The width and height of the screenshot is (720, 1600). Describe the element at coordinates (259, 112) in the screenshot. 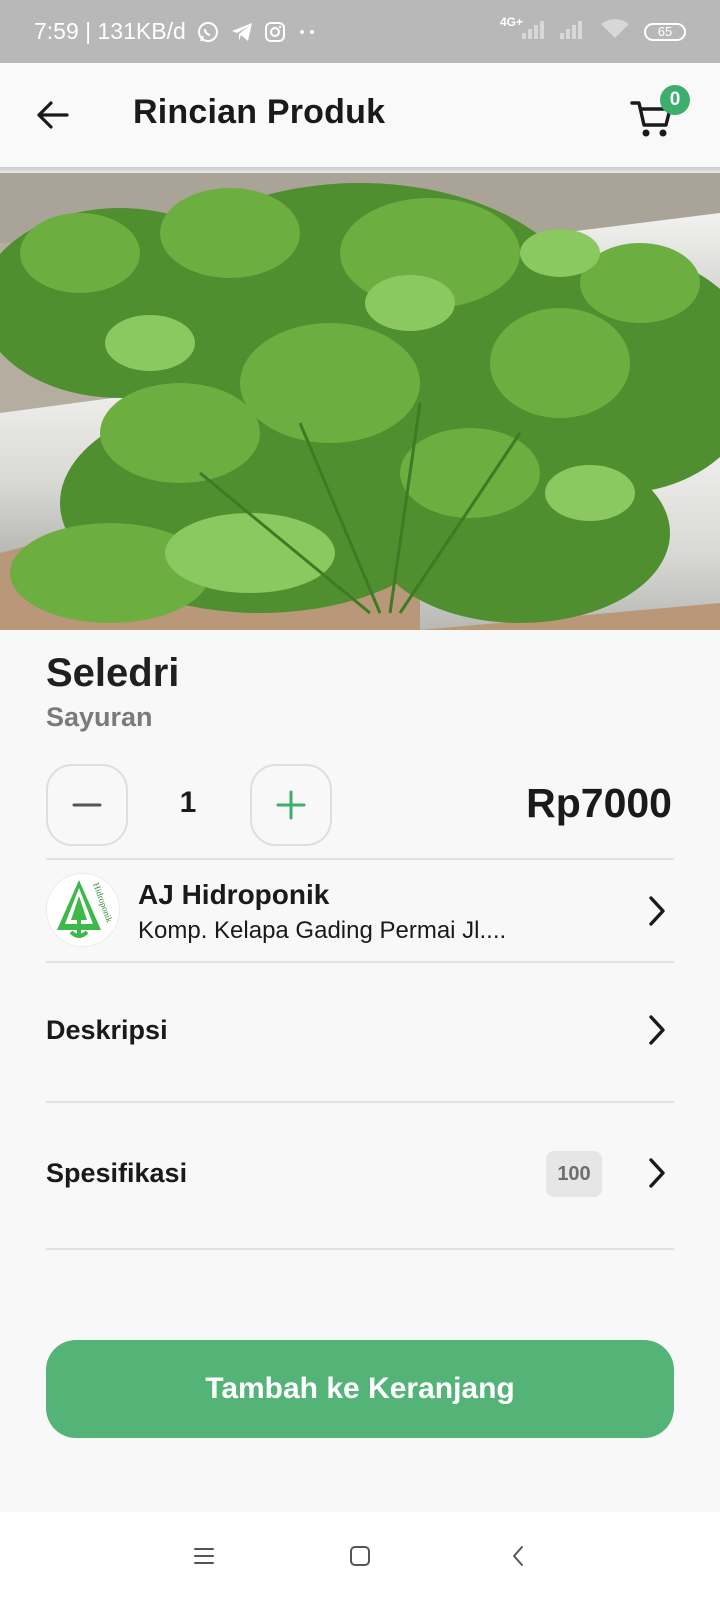

I see `page-title: Rincian Produk` at that location.